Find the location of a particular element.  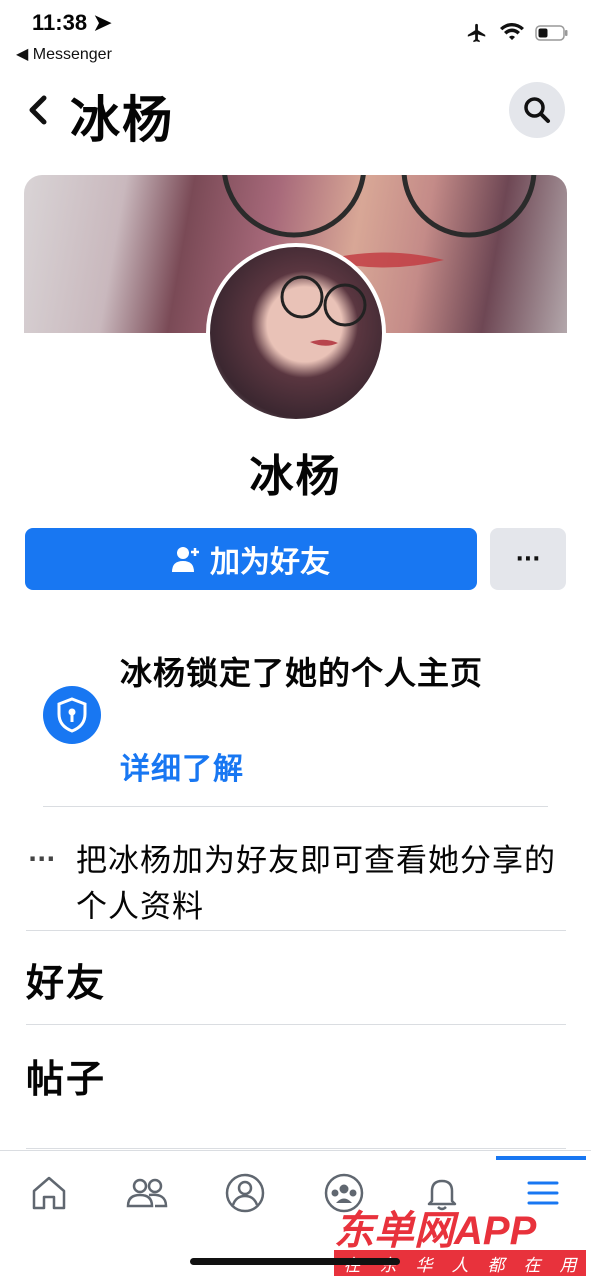

back-button is located at coordinates (40, 110).